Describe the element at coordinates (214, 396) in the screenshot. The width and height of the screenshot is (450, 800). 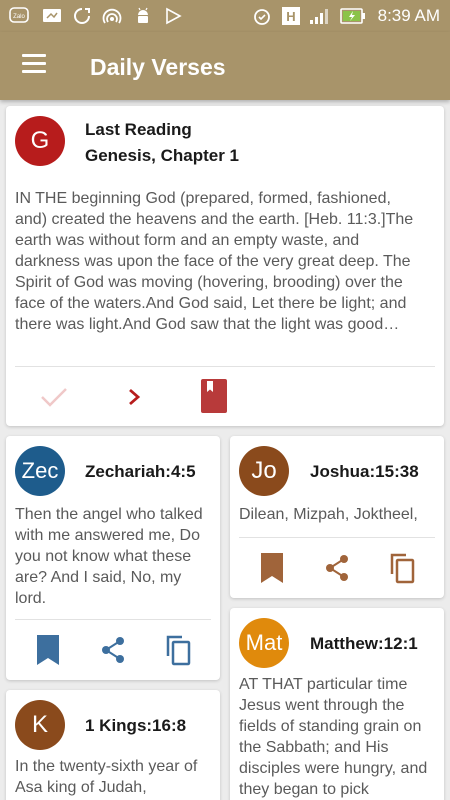
I see `book-icon` at that location.